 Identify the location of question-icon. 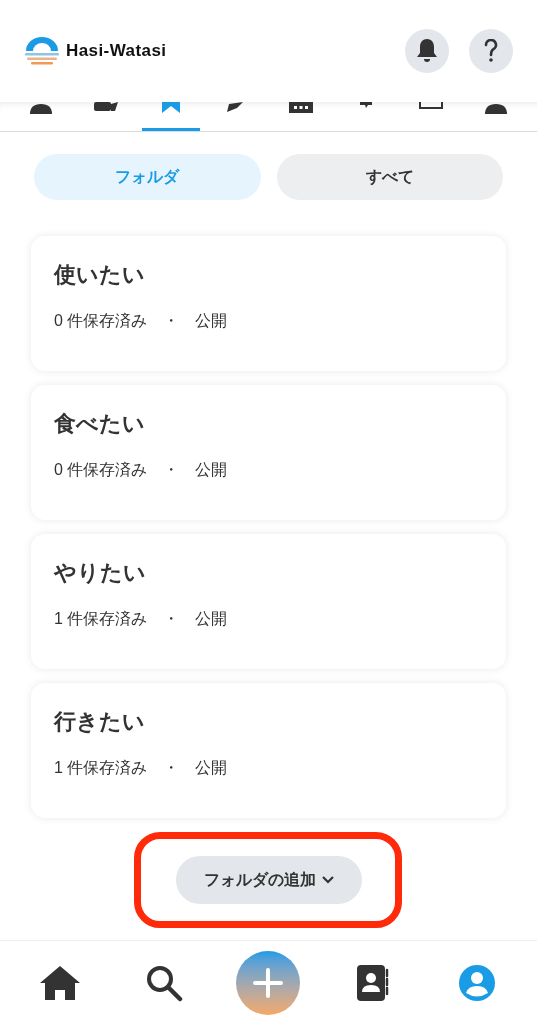
(491, 51).